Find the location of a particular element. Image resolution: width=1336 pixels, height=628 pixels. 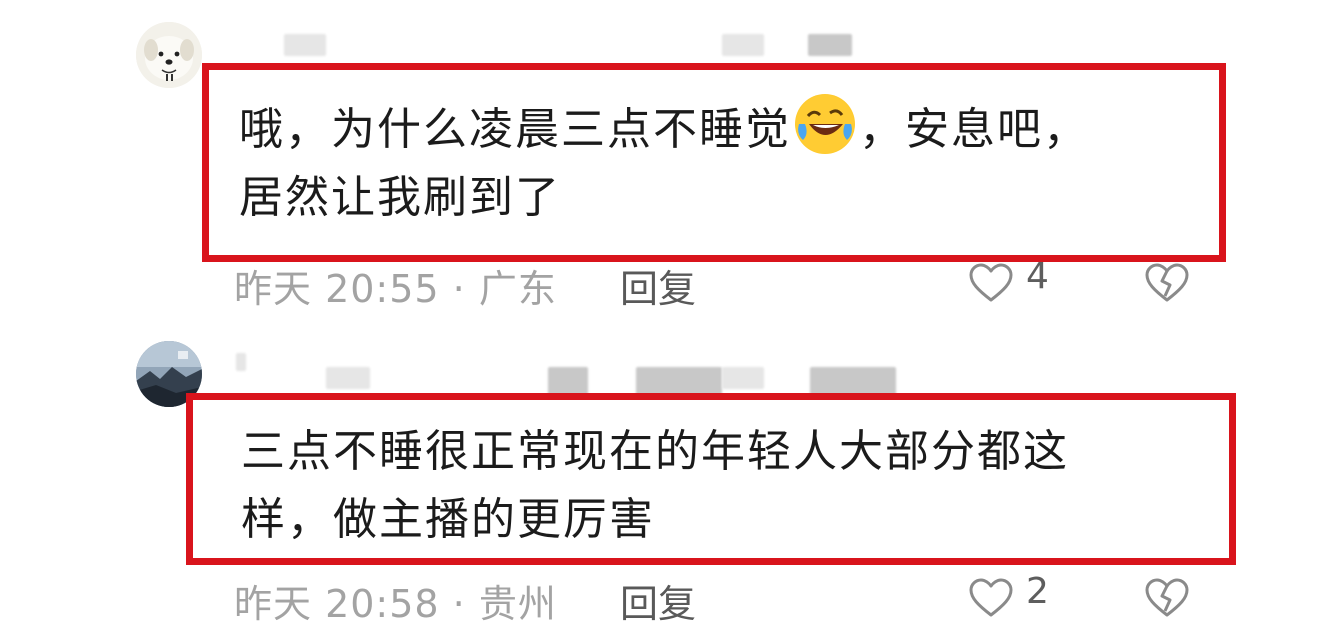

rofl-emoji is located at coordinates (825, 124).